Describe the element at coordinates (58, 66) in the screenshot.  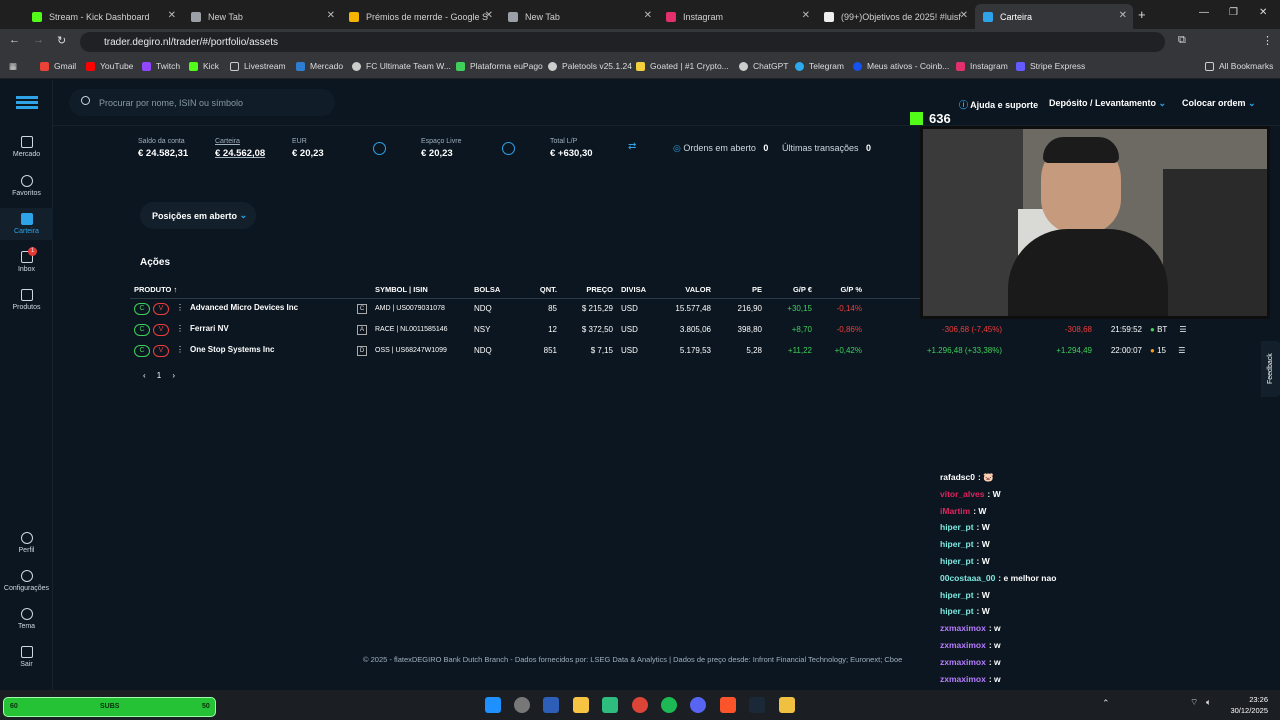
I see `bookmark-gmail: Gmail` at that location.